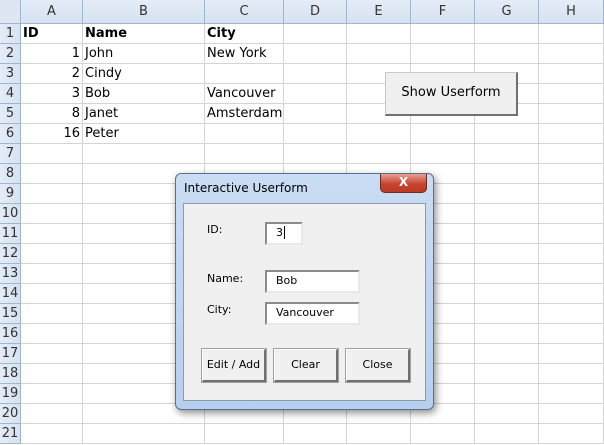 The height and width of the screenshot is (445, 604). I want to click on cell: ID, so click(52, 34).